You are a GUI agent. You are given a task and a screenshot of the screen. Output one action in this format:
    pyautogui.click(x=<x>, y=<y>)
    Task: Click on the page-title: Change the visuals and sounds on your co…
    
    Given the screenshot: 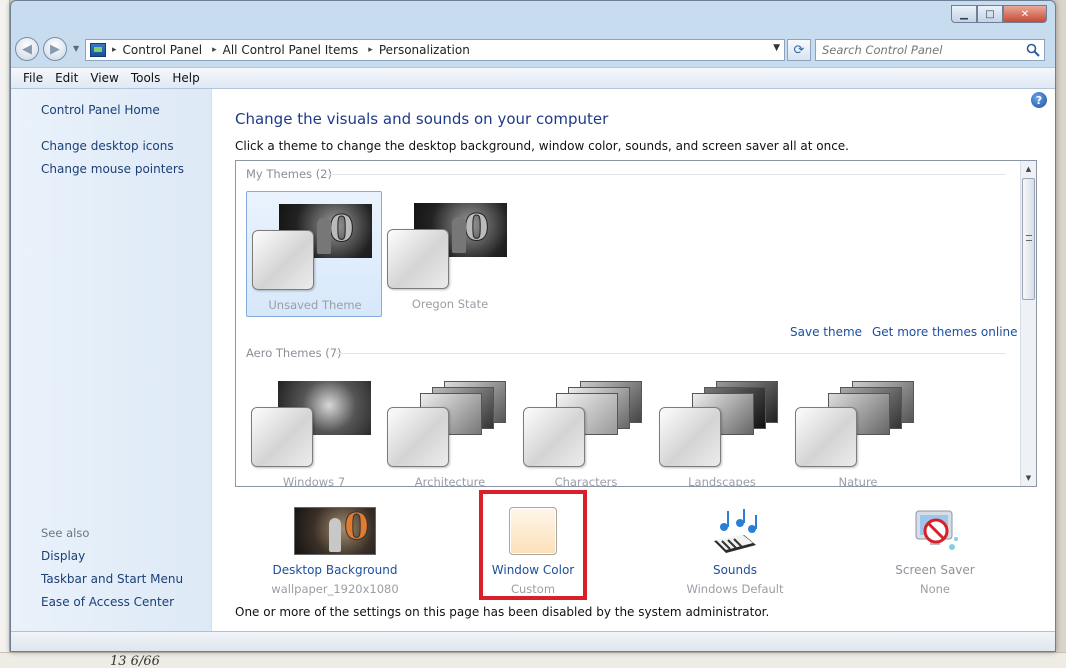 What is the action you would take?
    pyautogui.click(x=422, y=119)
    